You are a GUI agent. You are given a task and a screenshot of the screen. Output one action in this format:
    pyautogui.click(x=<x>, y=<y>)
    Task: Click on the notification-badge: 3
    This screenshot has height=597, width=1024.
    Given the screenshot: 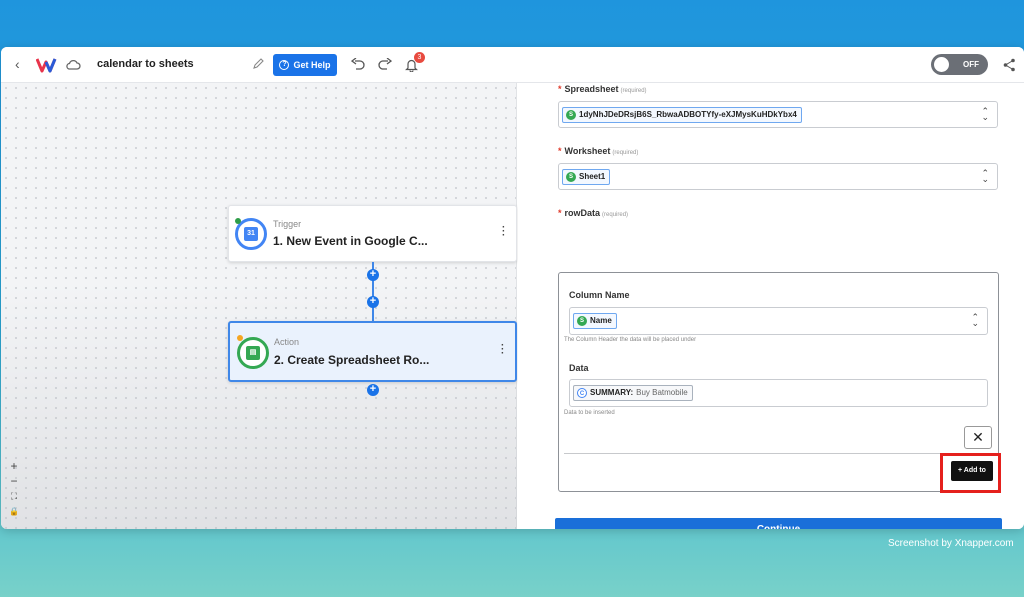 What is the action you would take?
    pyautogui.click(x=419, y=57)
    